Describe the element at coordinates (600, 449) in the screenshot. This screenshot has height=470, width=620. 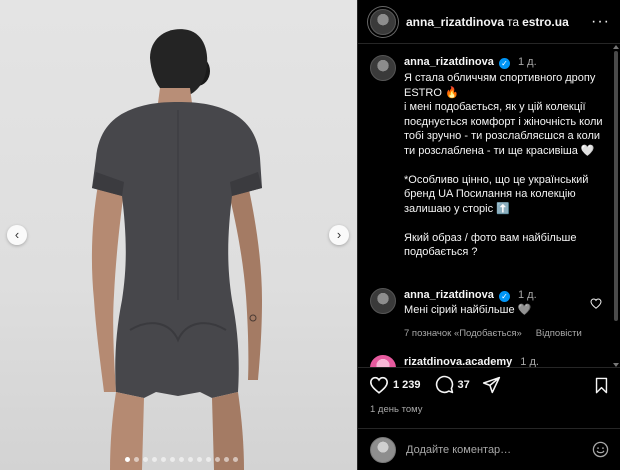
I see `smiley-icon` at that location.